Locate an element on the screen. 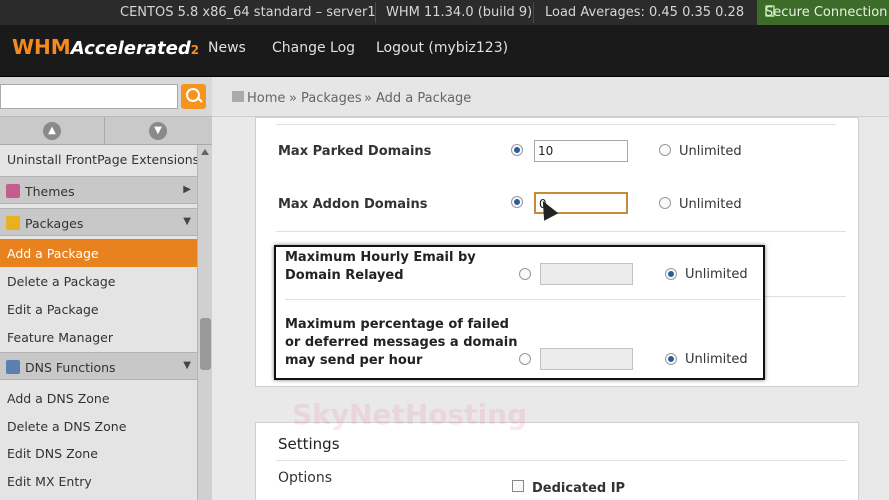 The width and height of the screenshot is (889, 500). failed-value-input is located at coordinates (586, 359).